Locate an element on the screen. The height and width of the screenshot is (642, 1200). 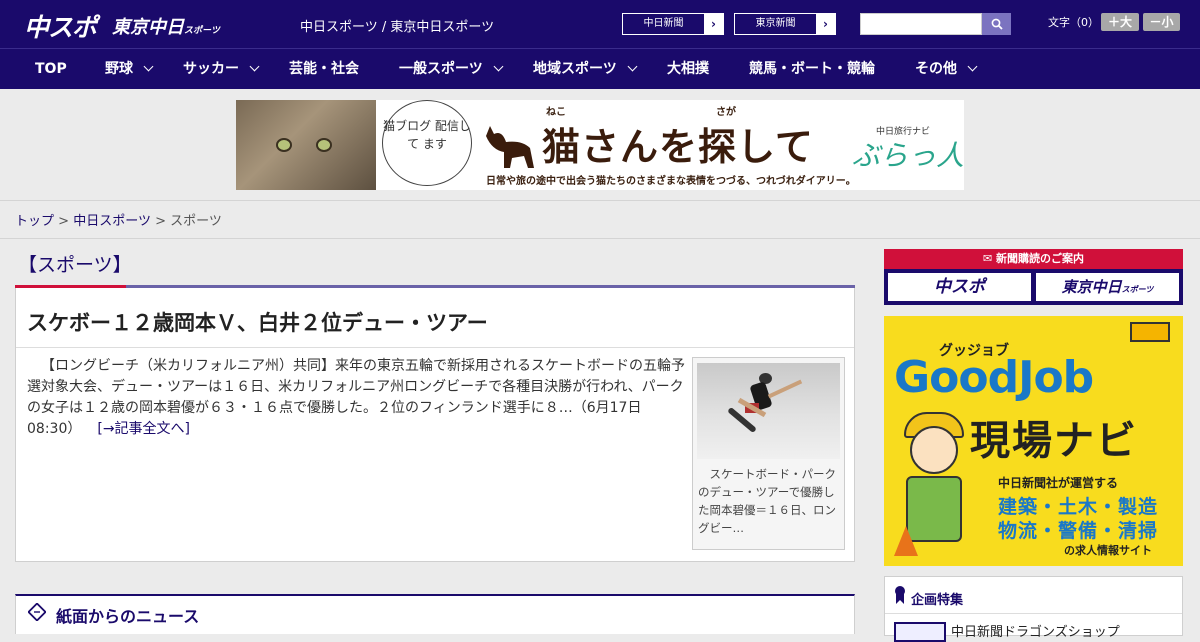
chunichi-shimbun-link: 中日新聞 › is located at coordinates (673, 24).